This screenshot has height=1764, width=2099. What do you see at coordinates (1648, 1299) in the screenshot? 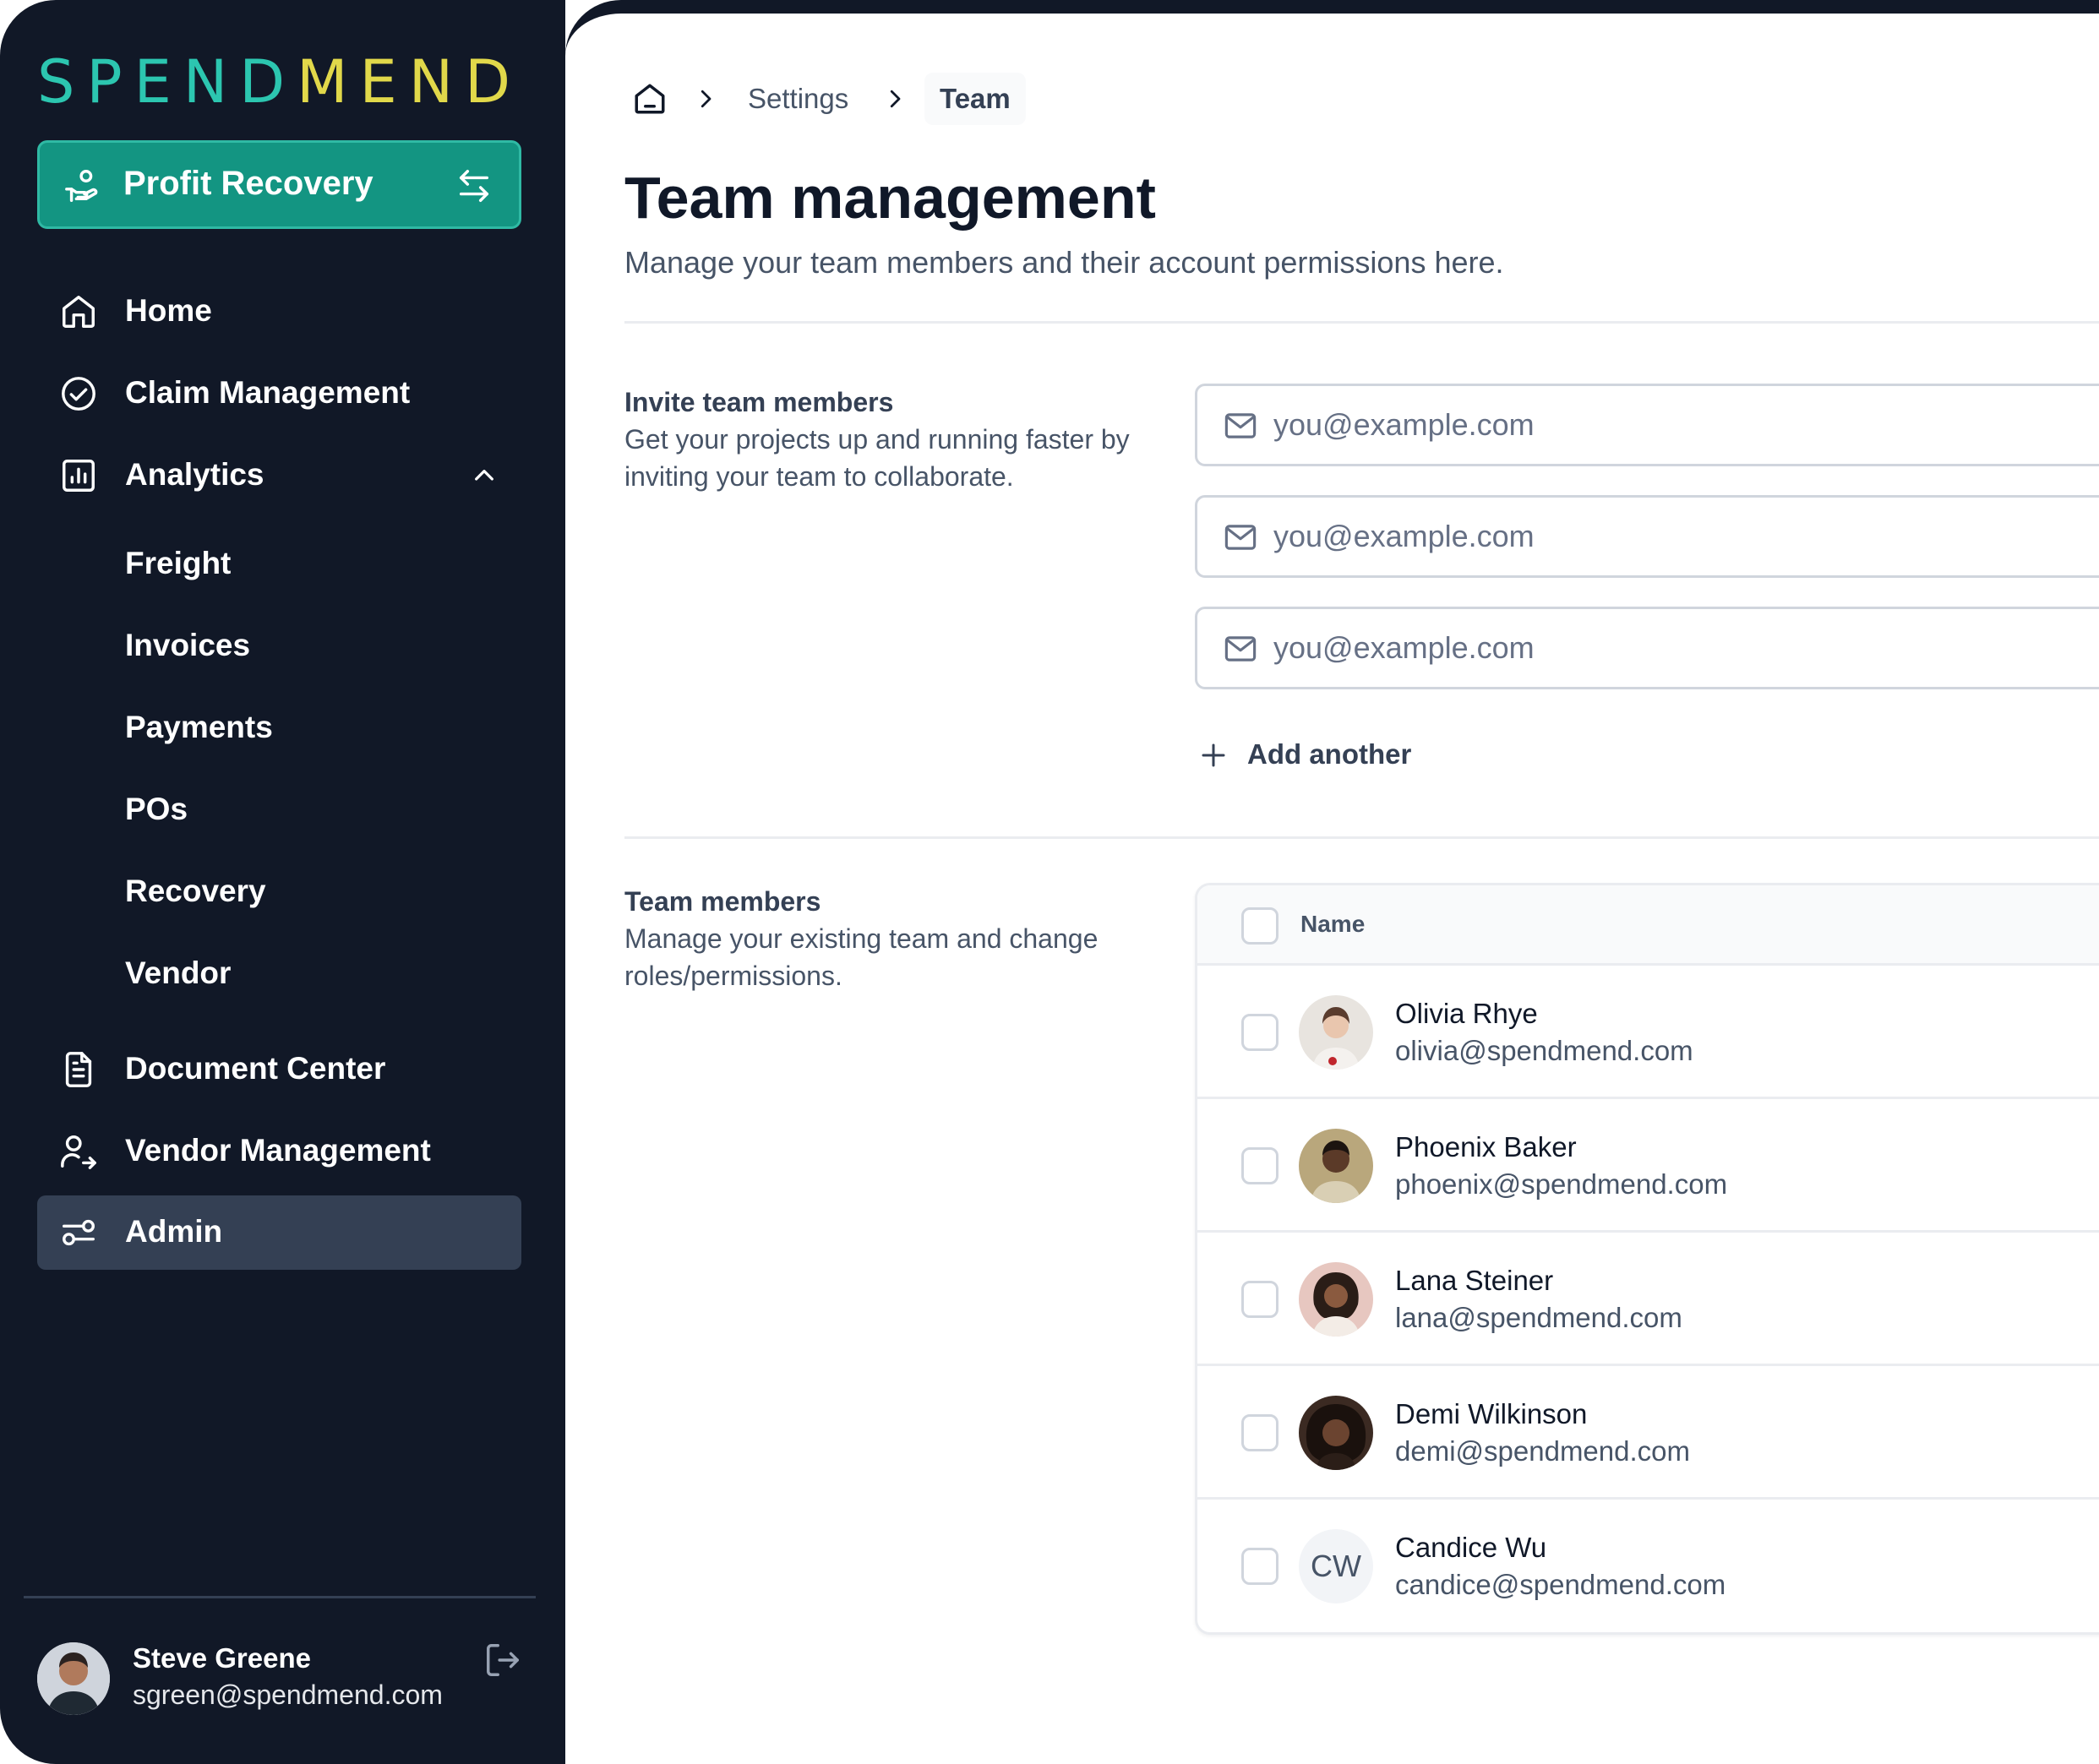
I see `table-row: Lana Steiner lana@spendmend.com` at bounding box center [1648, 1299].